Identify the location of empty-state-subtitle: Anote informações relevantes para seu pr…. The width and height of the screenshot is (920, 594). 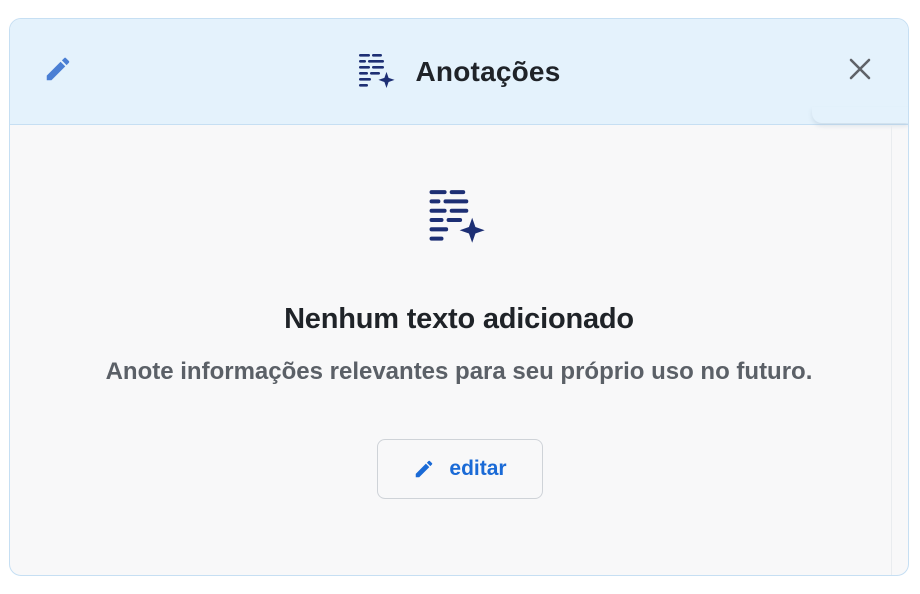
(459, 371).